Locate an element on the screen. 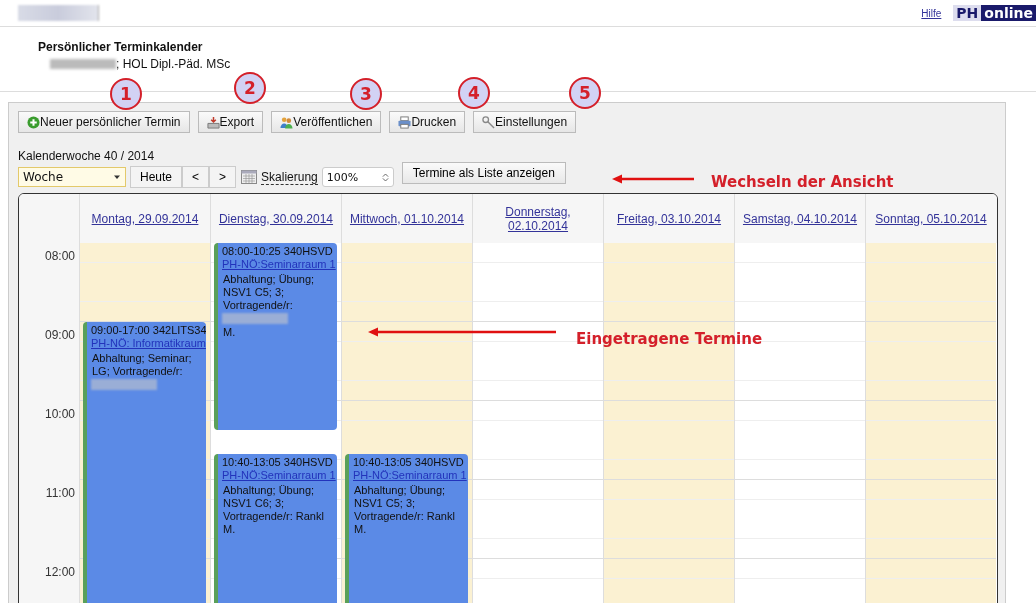  hour-label: 12:00 is located at coordinates (59, 572).